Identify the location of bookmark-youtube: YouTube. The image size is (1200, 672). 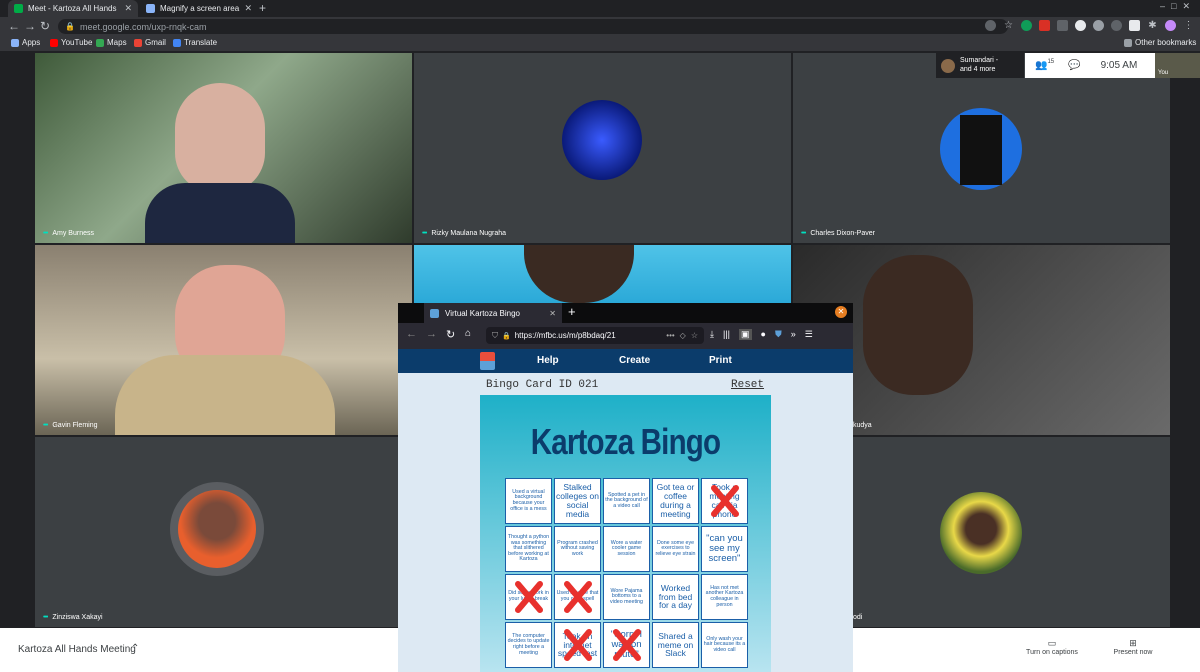
(71, 42).